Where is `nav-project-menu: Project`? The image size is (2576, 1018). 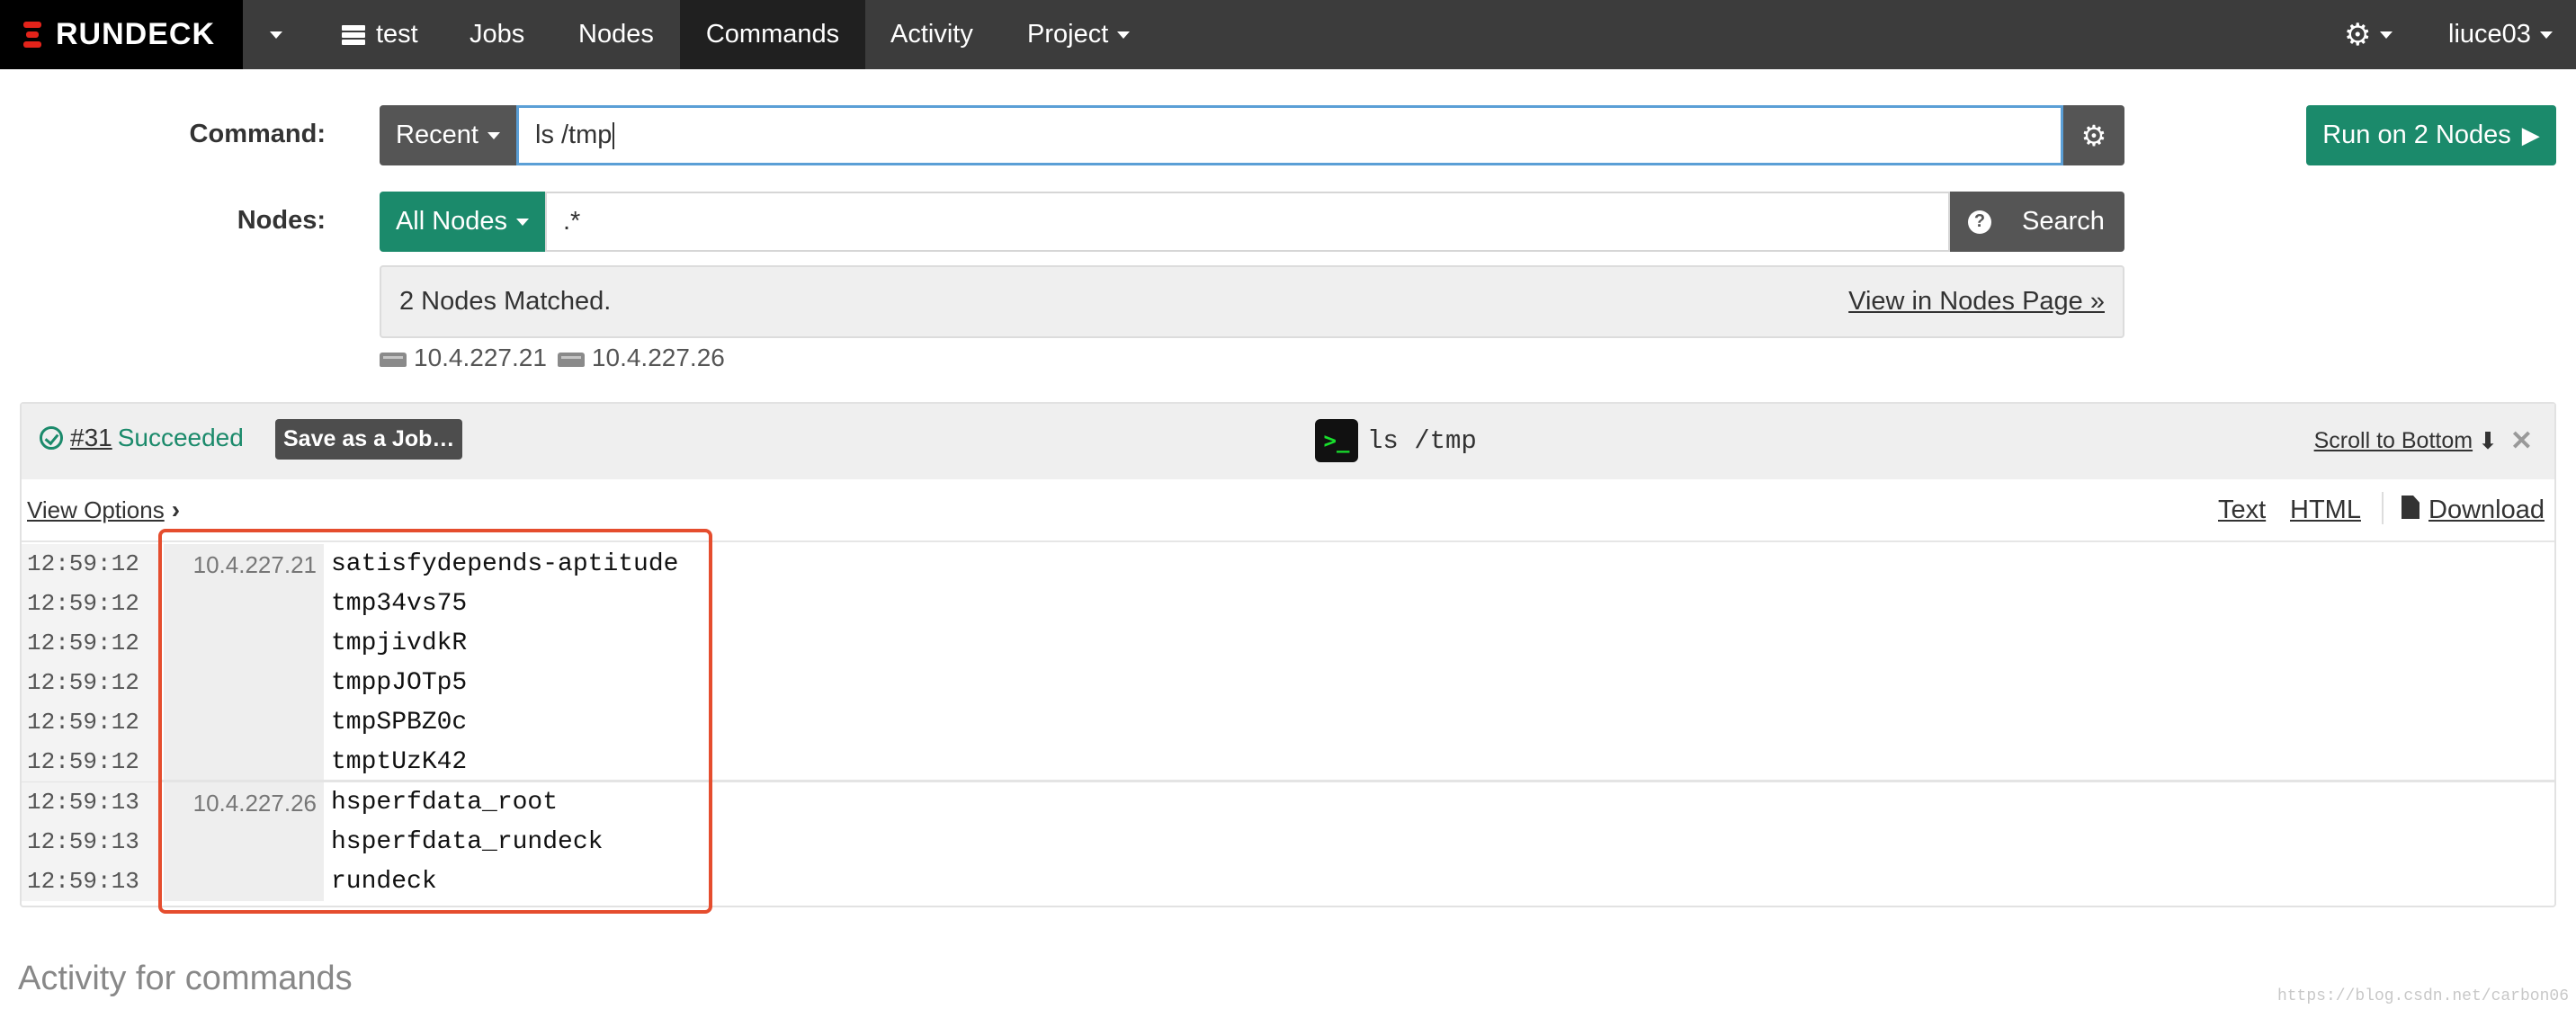
nav-project-menu: Project is located at coordinates (1079, 34).